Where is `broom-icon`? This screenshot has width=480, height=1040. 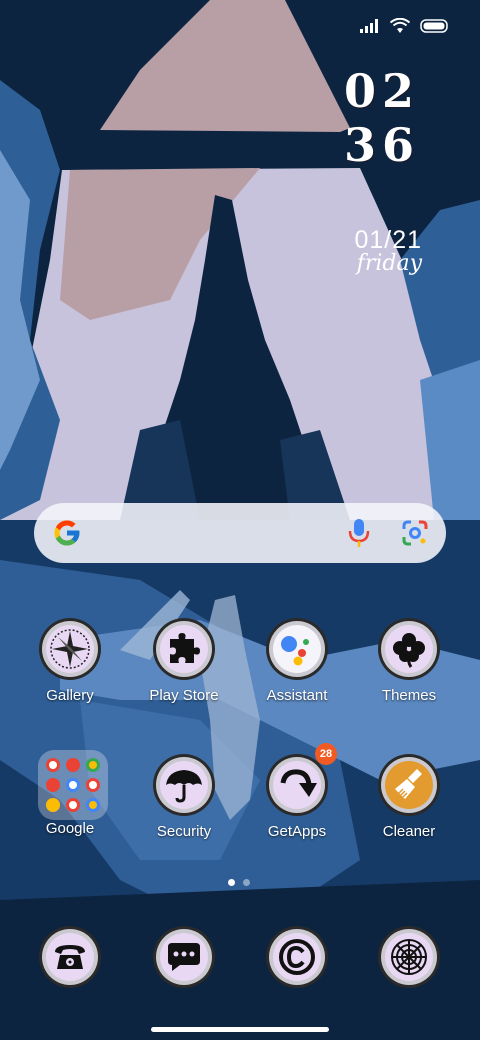 broom-icon is located at coordinates (409, 785).